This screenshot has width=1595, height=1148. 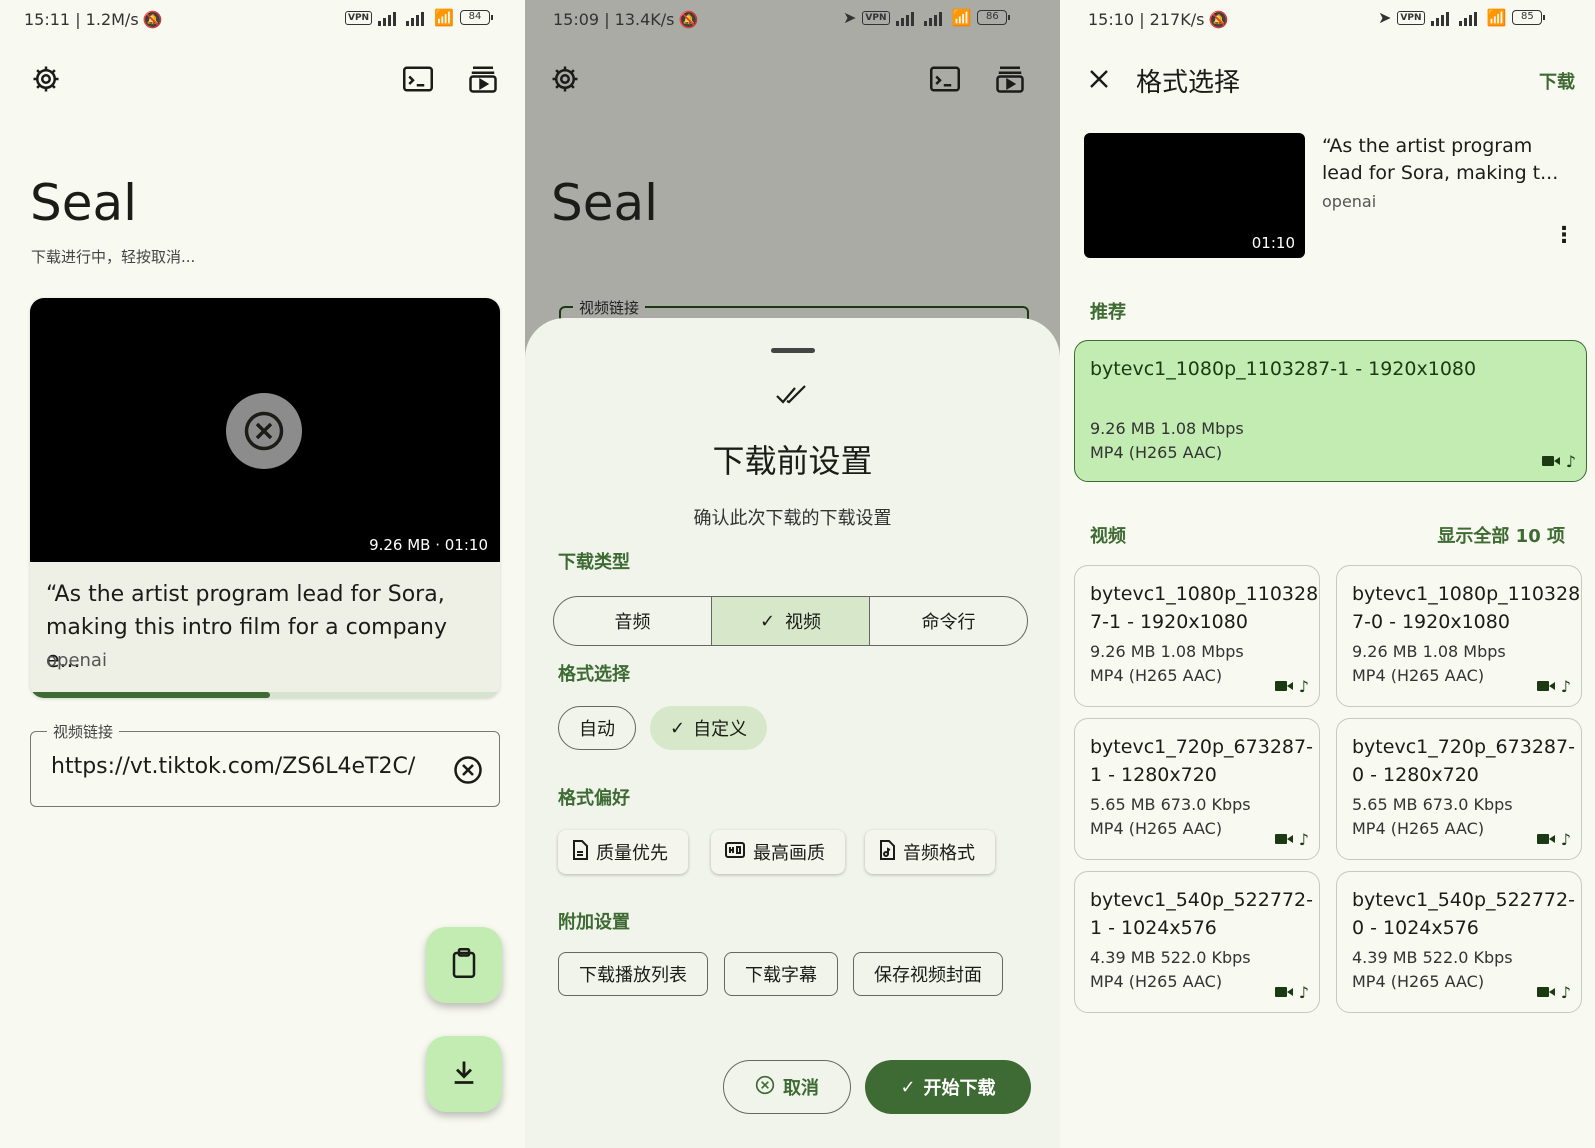 What do you see at coordinates (948, 1087) in the screenshot?
I see `start-download-button: ✓ 开始下载` at bounding box center [948, 1087].